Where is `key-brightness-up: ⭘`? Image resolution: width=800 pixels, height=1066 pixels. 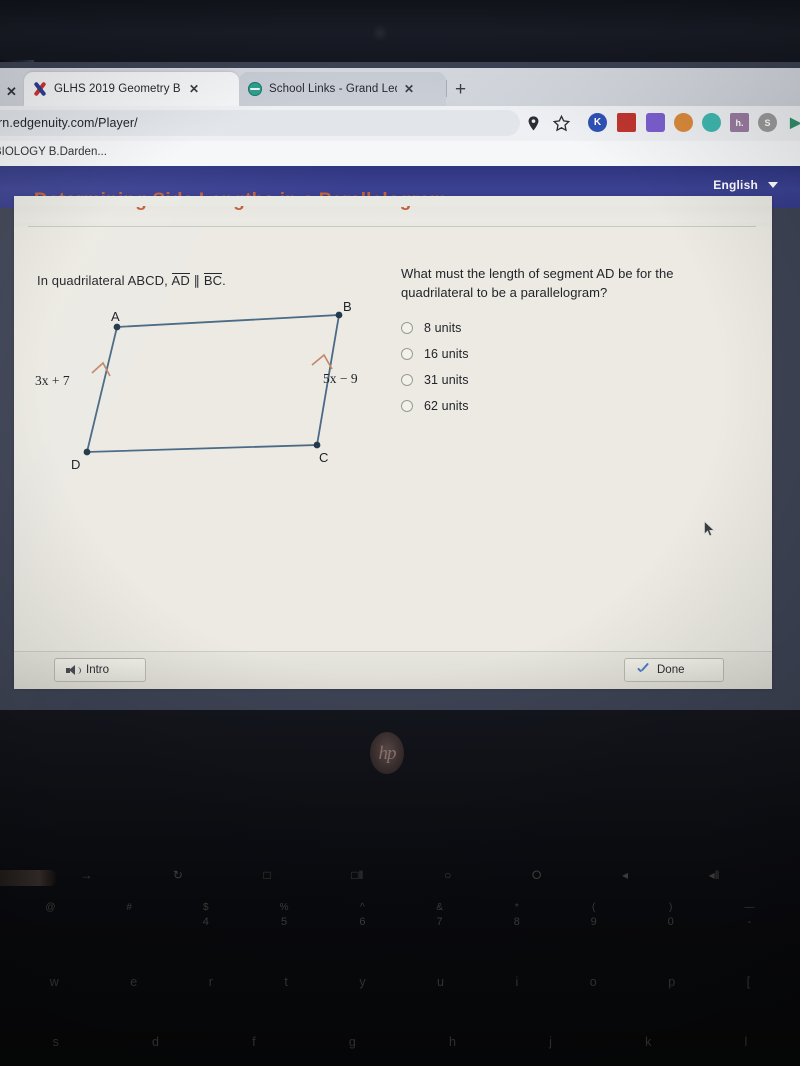
key-brightness-up: ⭘ is located at coordinates (537, 875).